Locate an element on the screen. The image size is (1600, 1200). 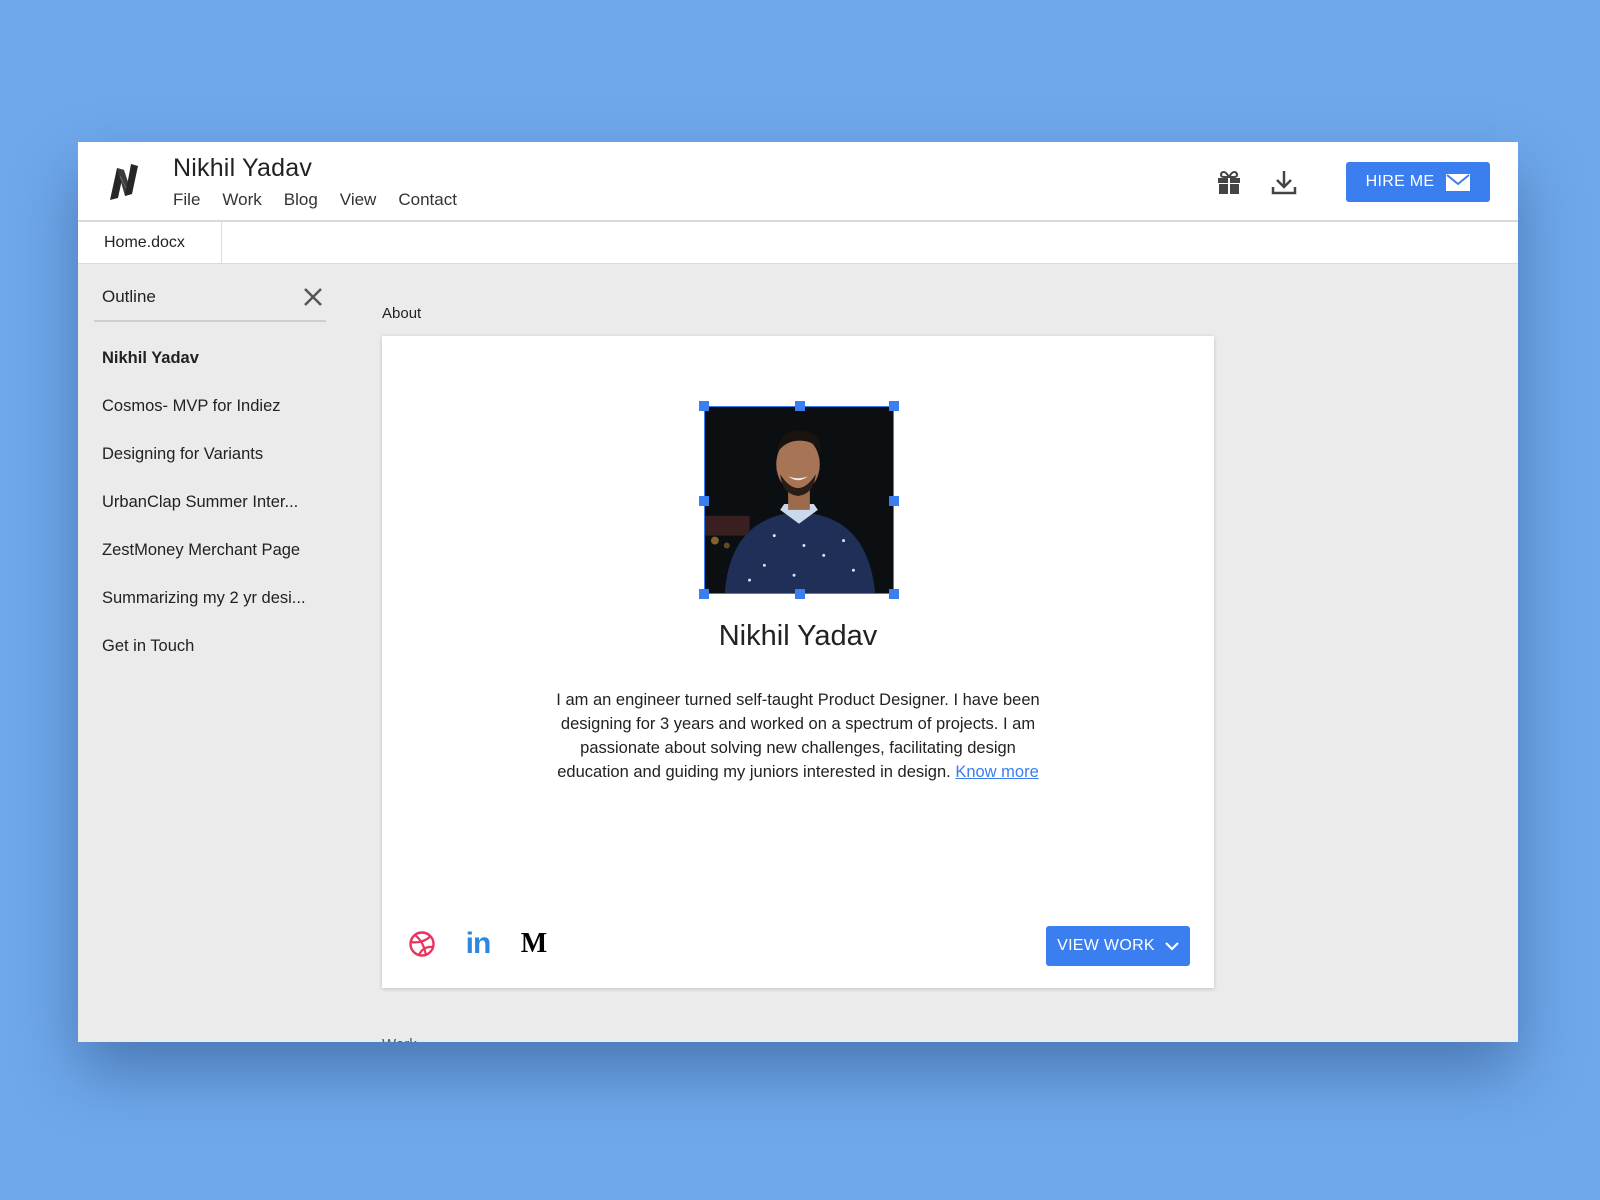
menu-contact: Contact is located at coordinates (427, 200).